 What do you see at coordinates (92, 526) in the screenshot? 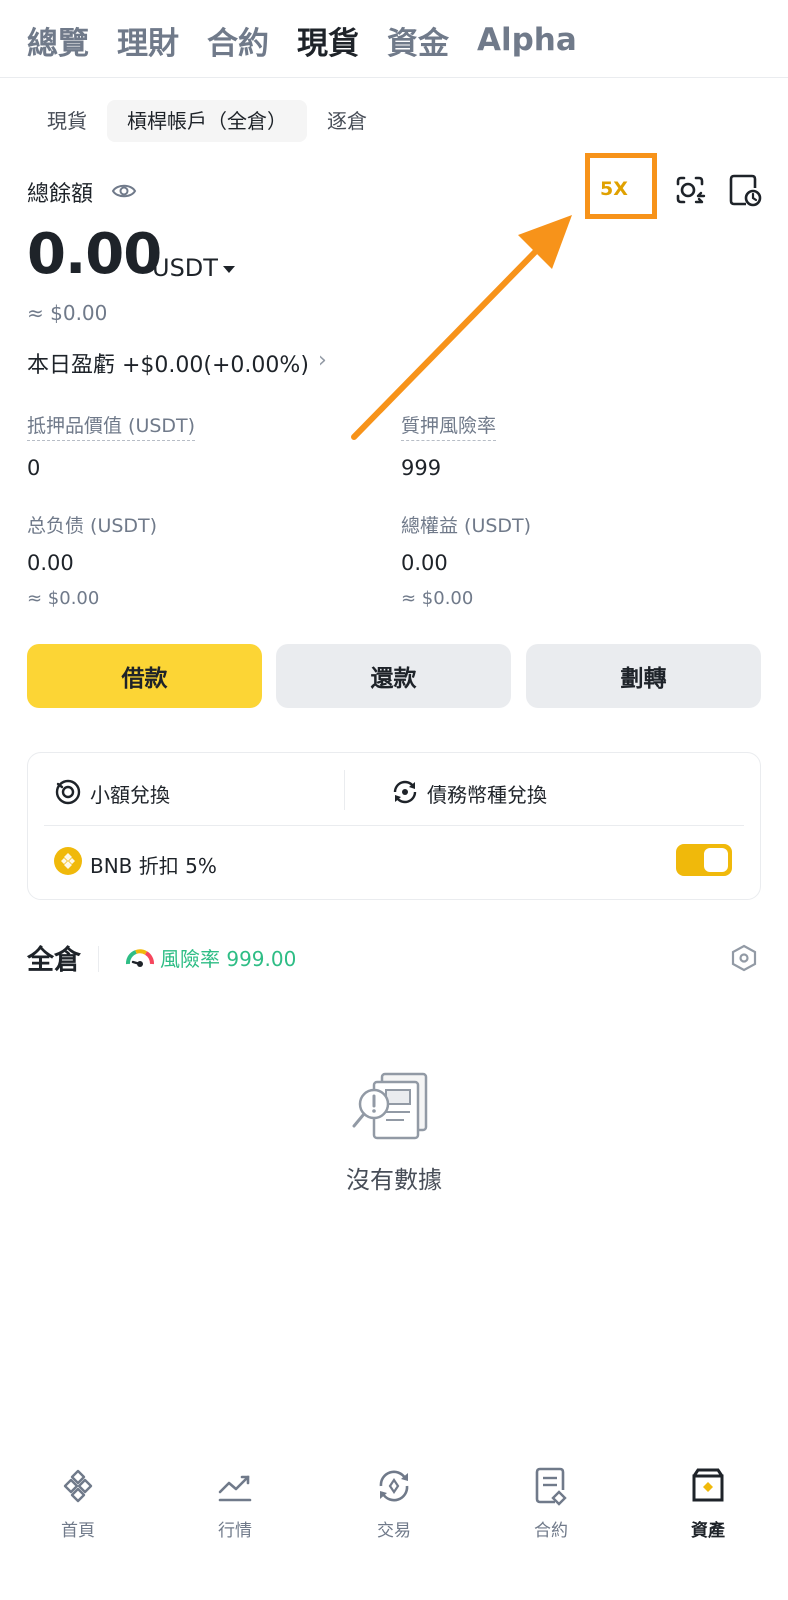
I see `total-debt-label: 总负债 (USDT)` at bounding box center [92, 526].